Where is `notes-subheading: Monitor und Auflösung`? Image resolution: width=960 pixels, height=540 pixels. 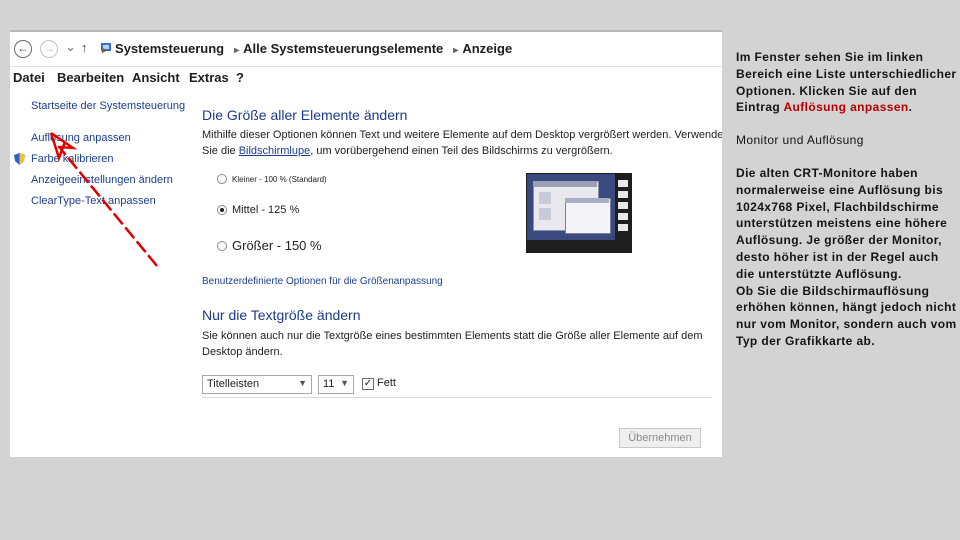
notes-subheading: Monitor und Auflösung is located at coordinates (800, 140).